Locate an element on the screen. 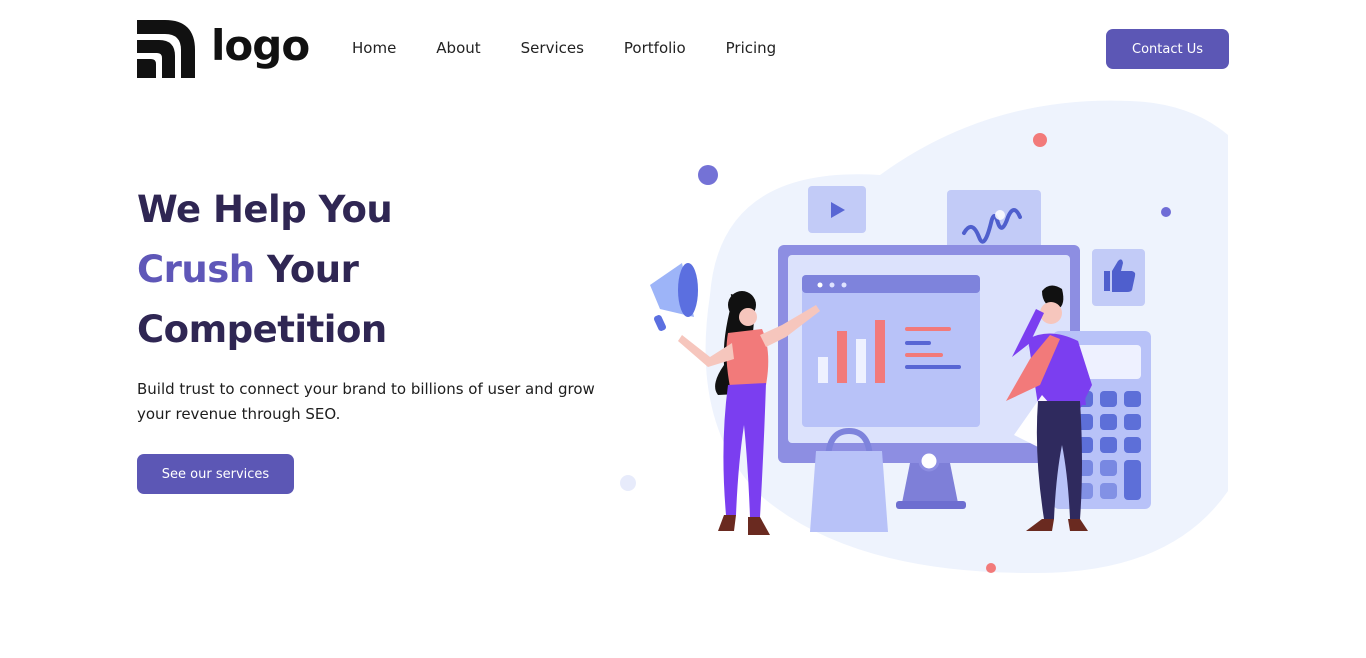 This screenshot has height=658, width=1366. main-nav: Home About Services Portfolio Pricing is located at coordinates (584, 48).